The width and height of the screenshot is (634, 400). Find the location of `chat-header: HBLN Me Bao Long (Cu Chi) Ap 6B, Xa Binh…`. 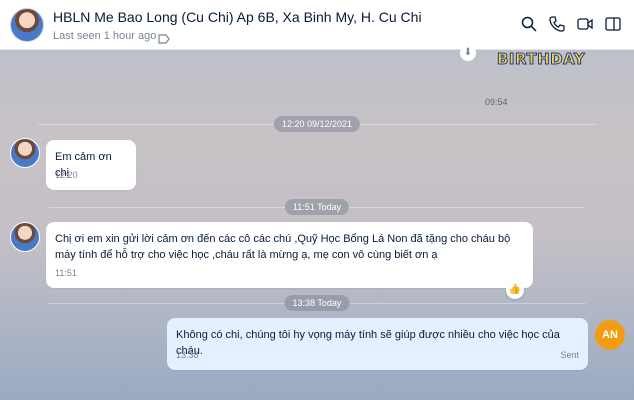

chat-header: HBLN Me Bao Long (Cu Chi) Ap 6B, Xa Binh… is located at coordinates (317, 25).